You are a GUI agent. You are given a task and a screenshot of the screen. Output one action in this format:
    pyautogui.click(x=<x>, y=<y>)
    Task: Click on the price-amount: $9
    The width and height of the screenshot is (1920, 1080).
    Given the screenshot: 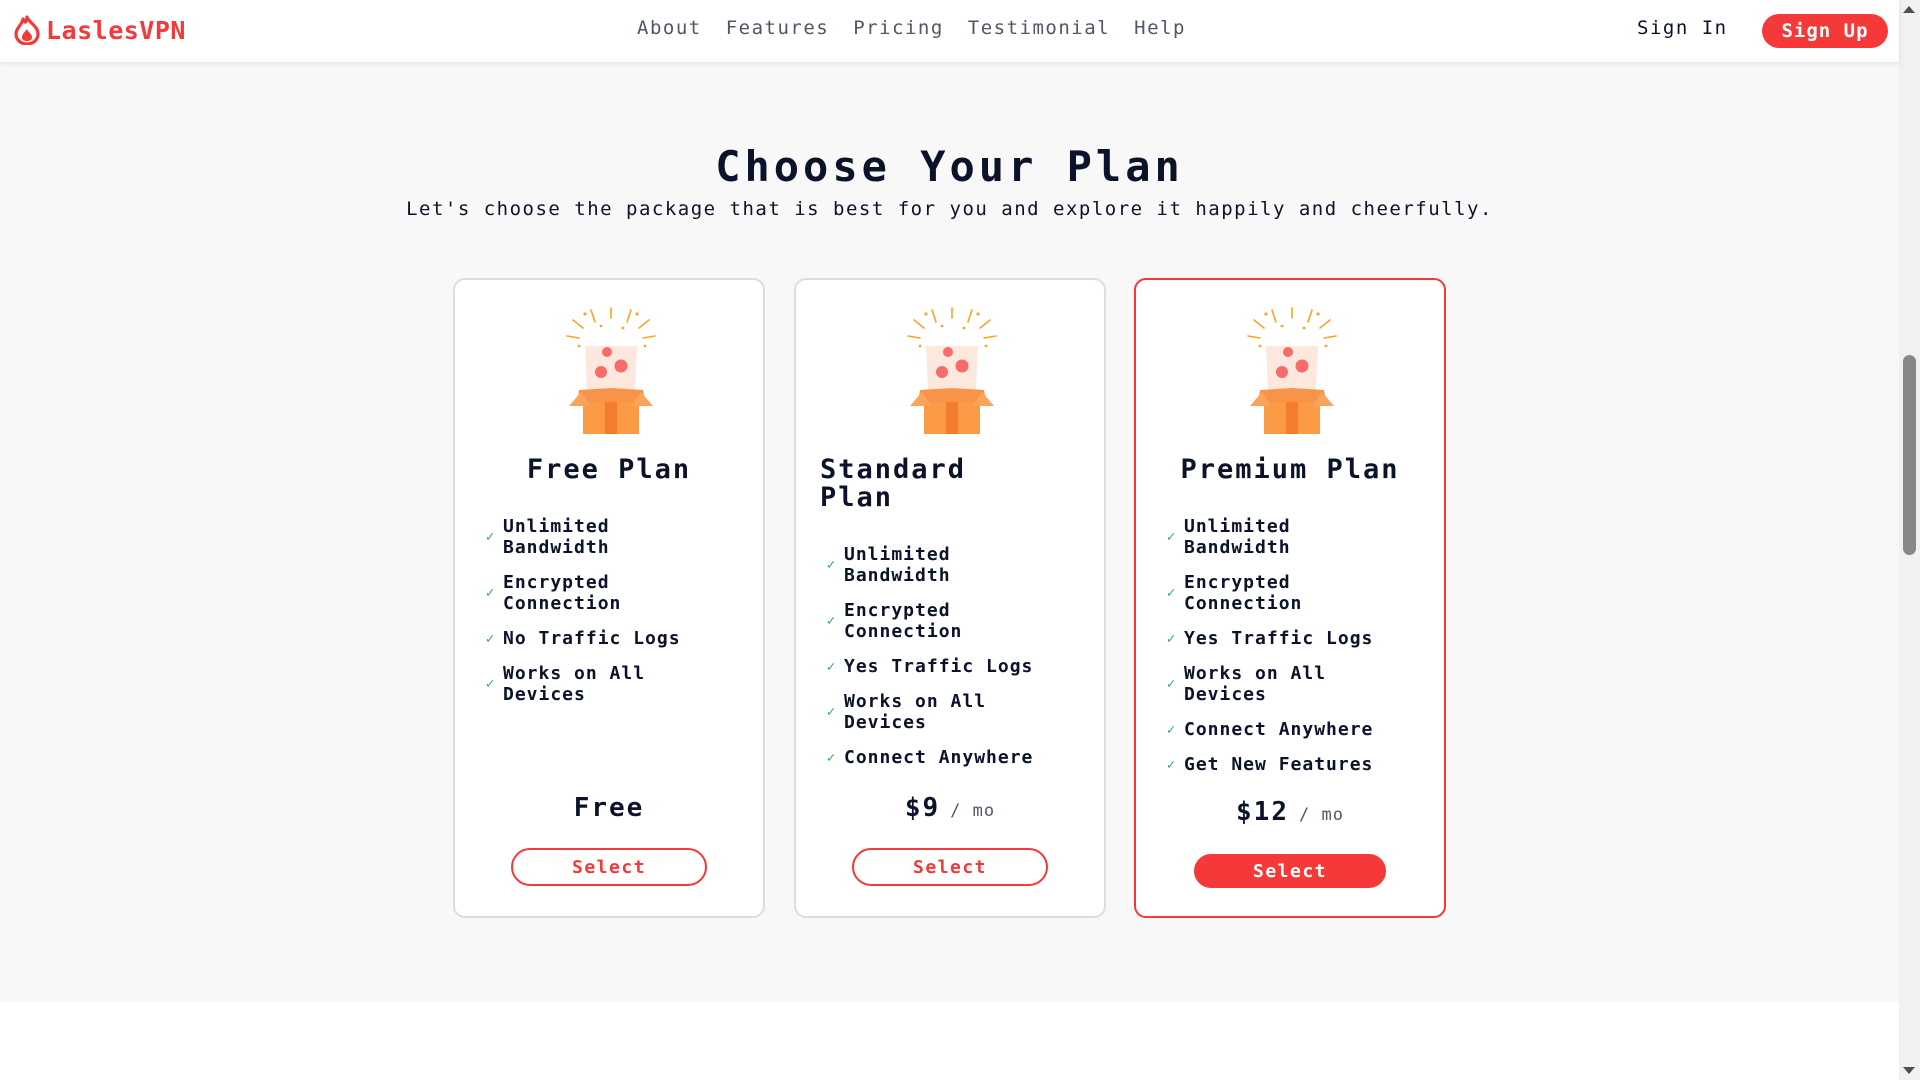 What is the action you would take?
    pyautogui.click(x=922, y=808)
    